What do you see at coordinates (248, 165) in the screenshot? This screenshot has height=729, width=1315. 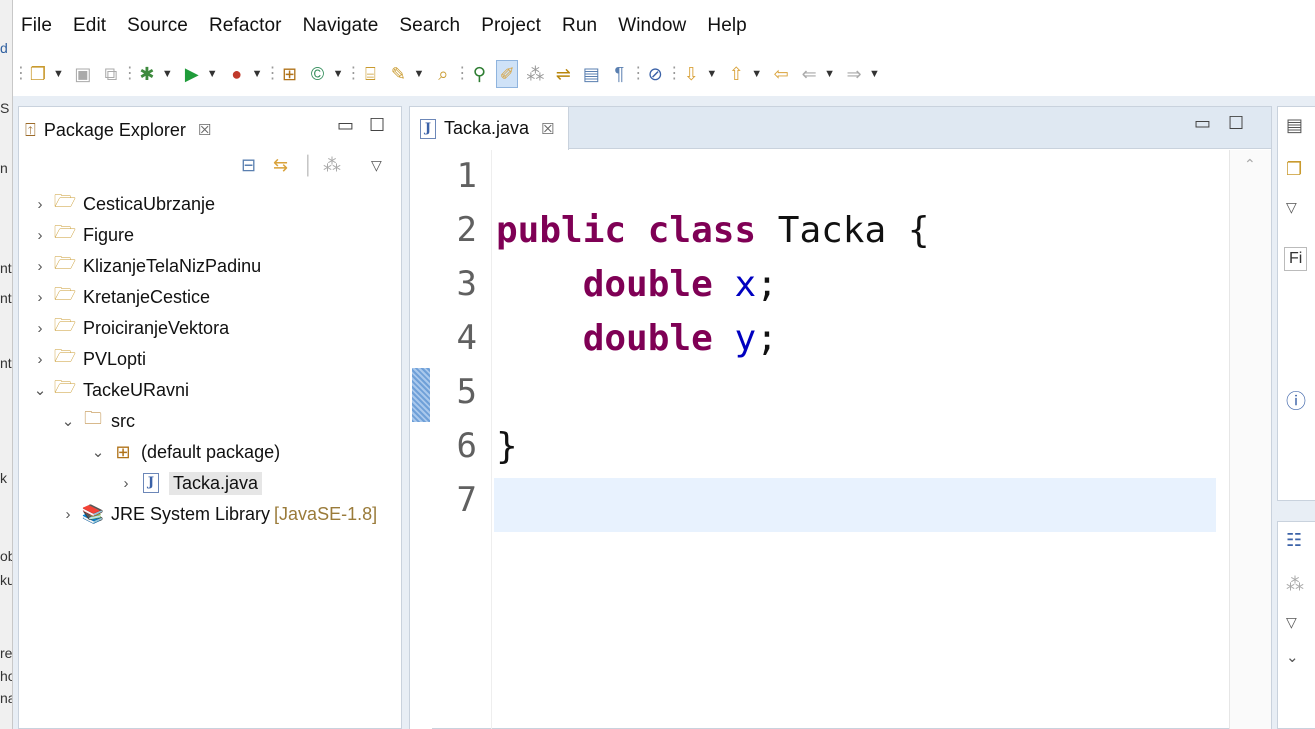 I see `collapse-all-icon: ⊟` at bounding box center [248, 165].